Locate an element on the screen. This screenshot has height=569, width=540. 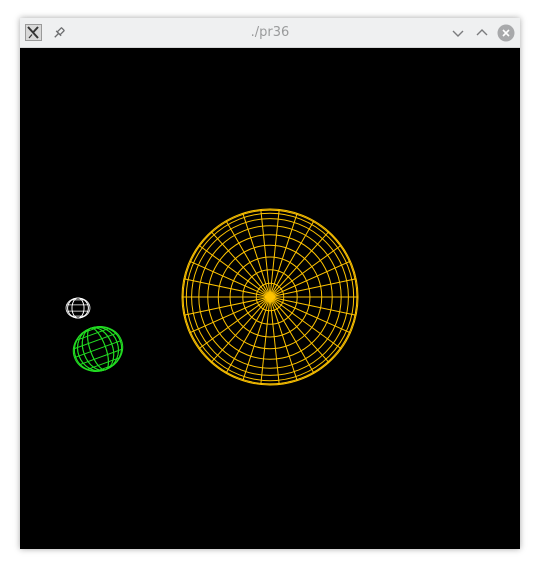
minimize-button is located at coordinates (458, 33).